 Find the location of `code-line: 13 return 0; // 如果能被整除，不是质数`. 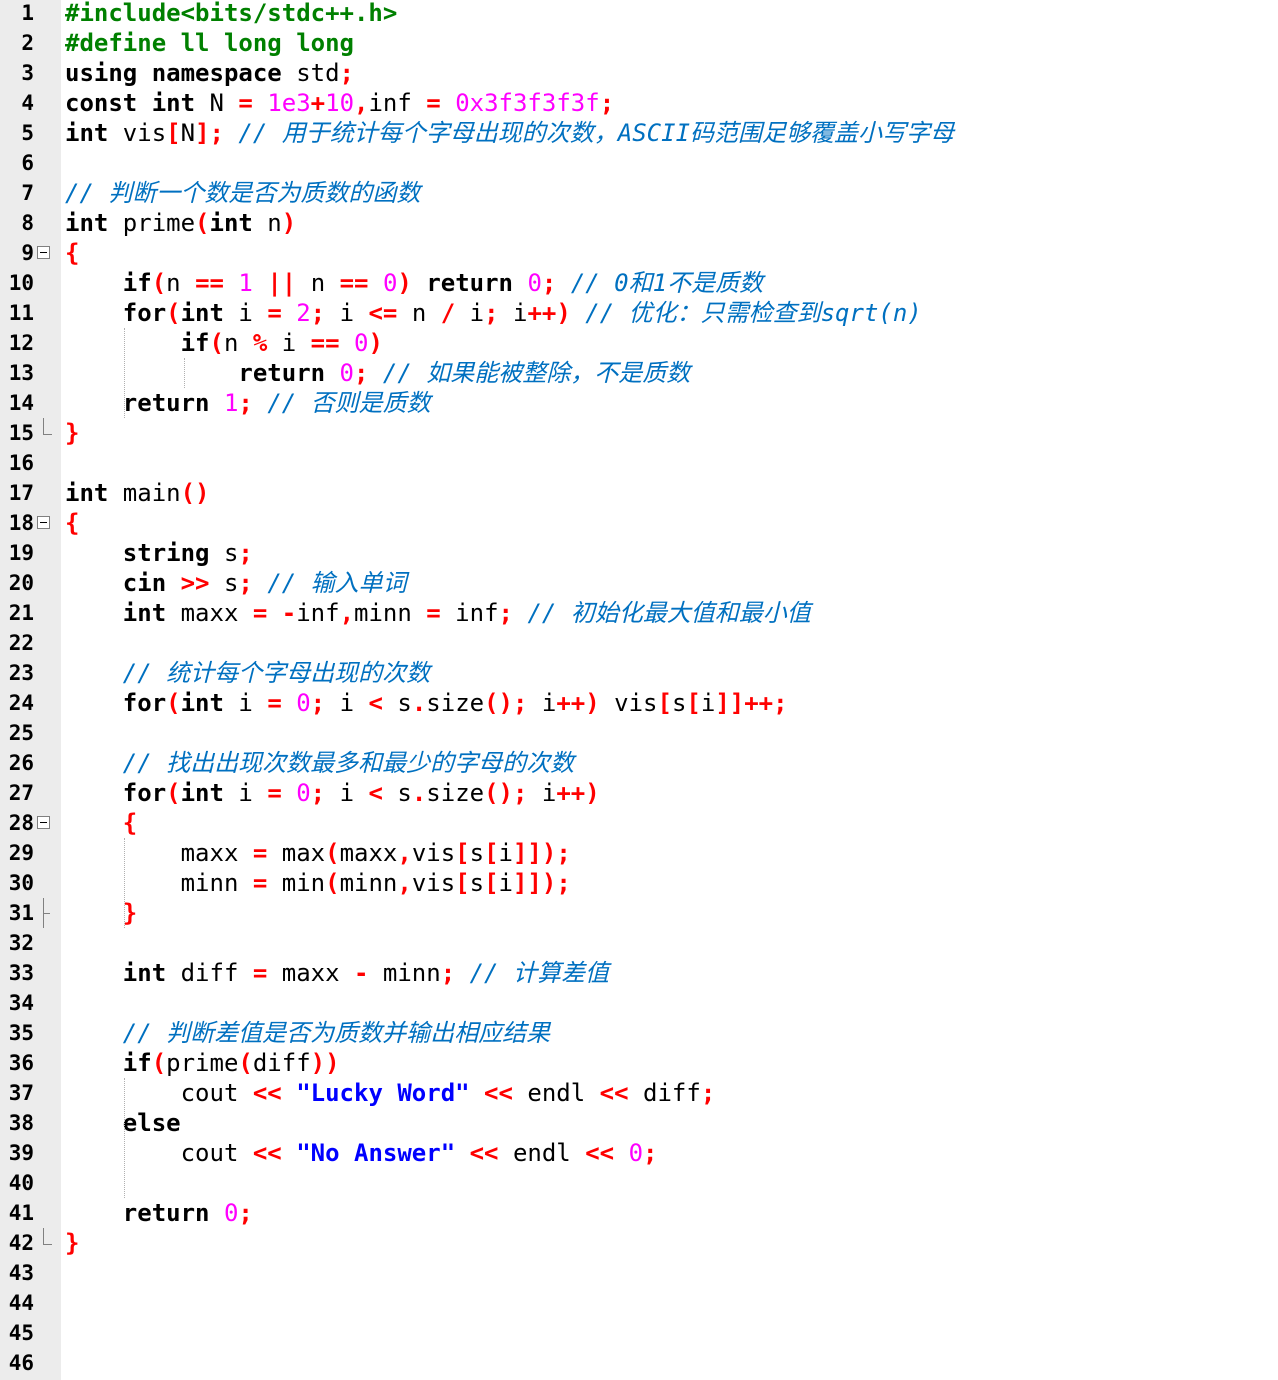

code-line: 13 return 0; // 如果能被整除，不是质数 is located at coordinates (639, 373).